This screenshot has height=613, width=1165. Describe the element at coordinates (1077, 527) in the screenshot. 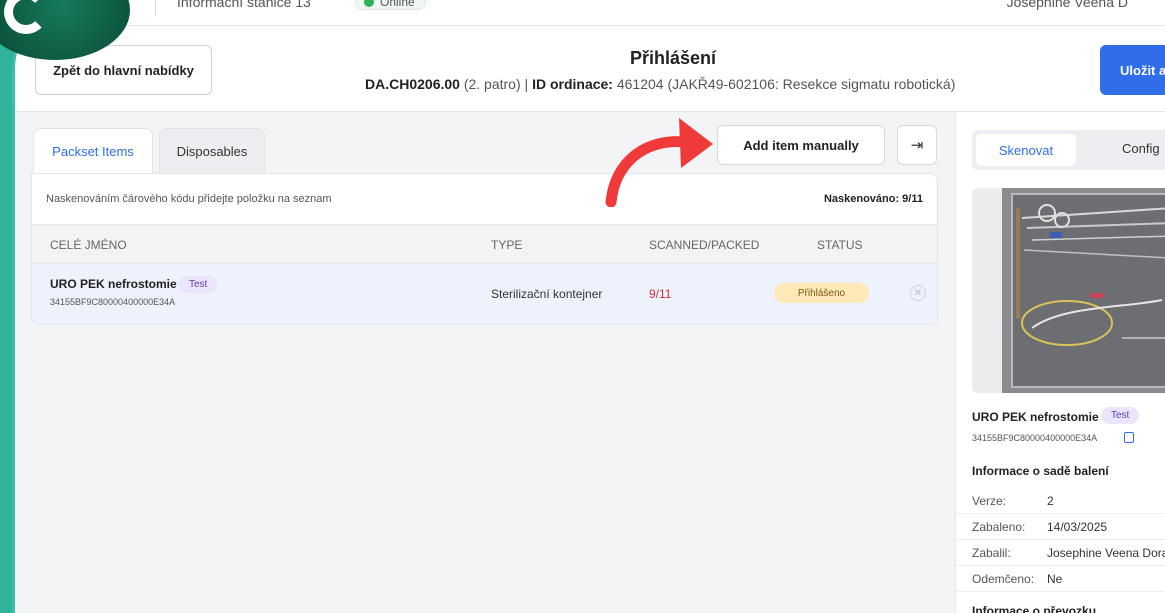

I see `detail-value: 14/03/2025` at that location.